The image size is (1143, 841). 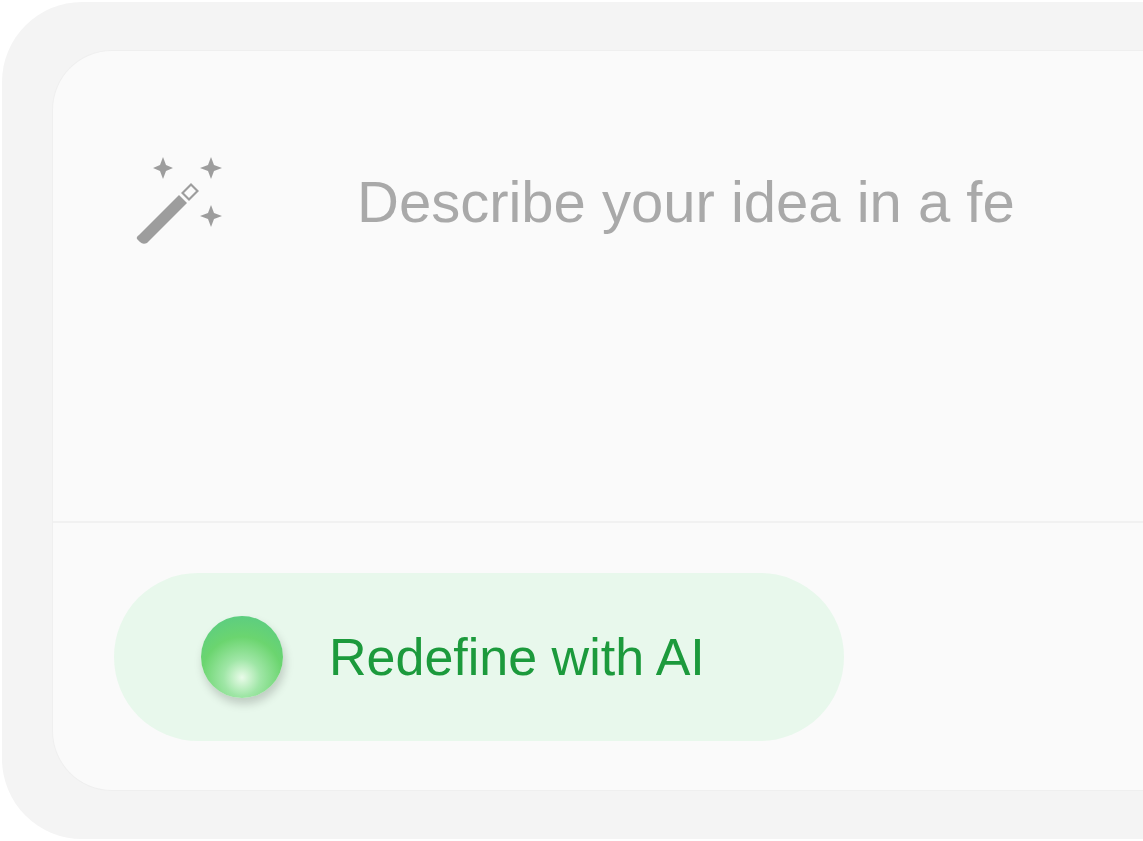 I want to click on redefine-ai-button: Redefine with AI, so click(x=479, y=657).